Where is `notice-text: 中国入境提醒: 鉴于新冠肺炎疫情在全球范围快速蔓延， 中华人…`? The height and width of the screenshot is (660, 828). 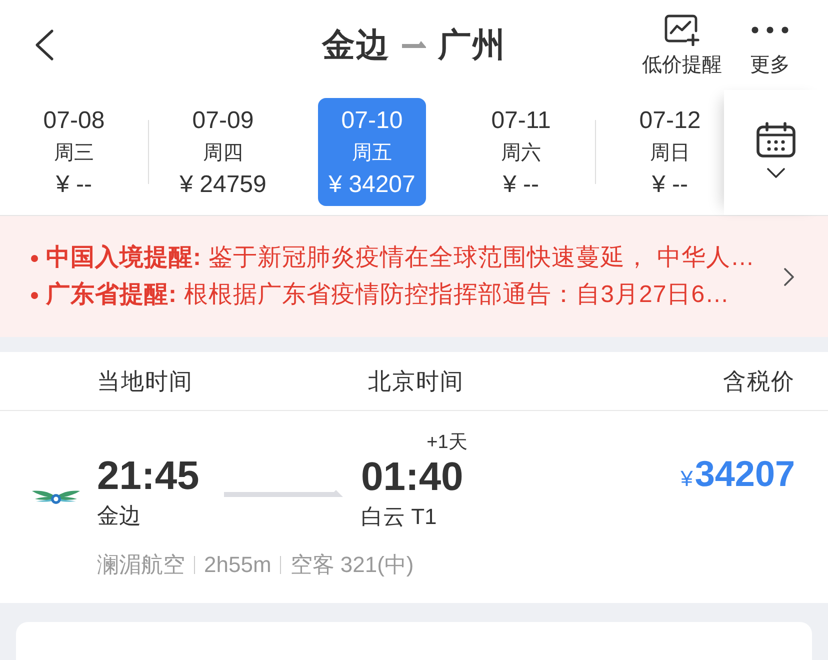
notice-text: 中国入境提醒: 鉴于新冠肺炎疫情在全球范围快速蔓延， 中华人… is located at coordinates (400, 258).